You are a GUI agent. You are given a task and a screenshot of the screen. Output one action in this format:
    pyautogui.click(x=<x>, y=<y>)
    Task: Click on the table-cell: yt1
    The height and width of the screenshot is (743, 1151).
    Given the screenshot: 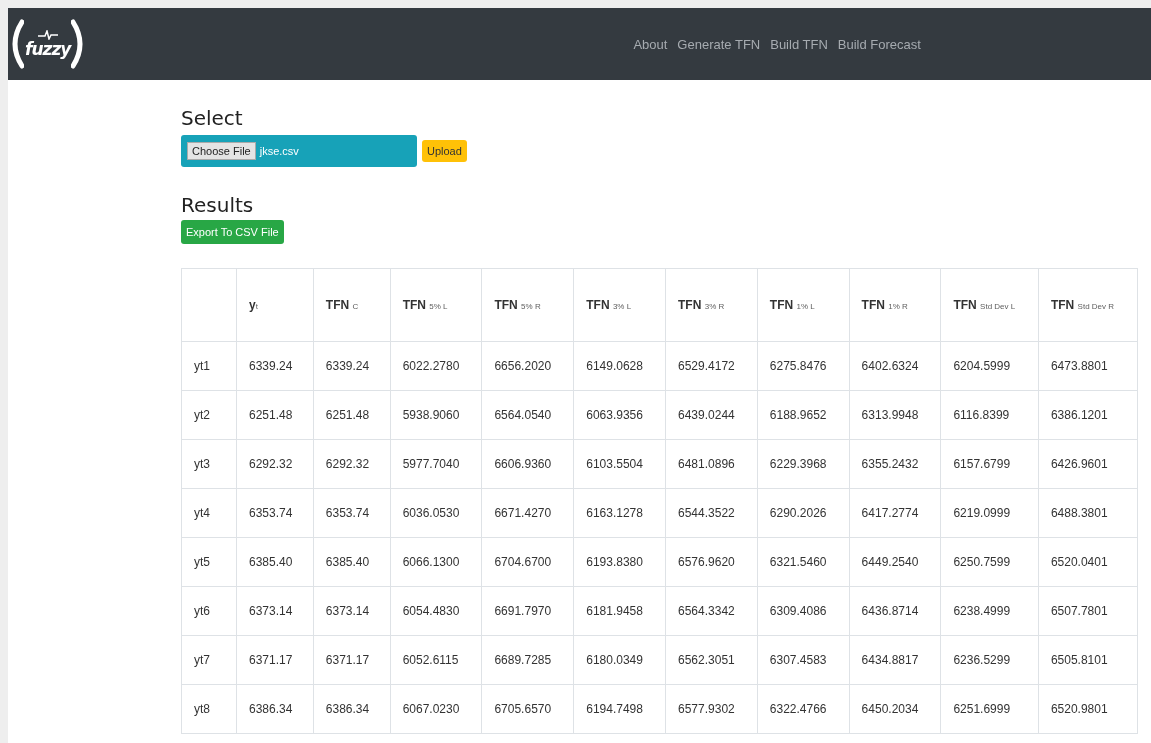 What is the action you would take?
    pyautogui.click(x=209, y=366)
    